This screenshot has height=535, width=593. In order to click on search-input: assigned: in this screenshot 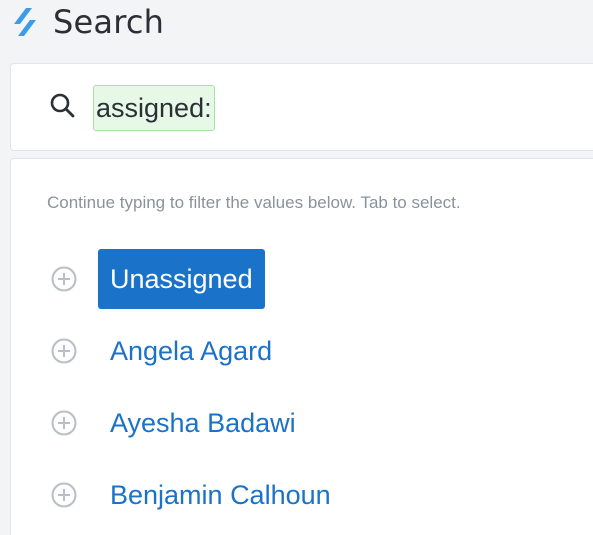, I will do `click(154, 108)`.